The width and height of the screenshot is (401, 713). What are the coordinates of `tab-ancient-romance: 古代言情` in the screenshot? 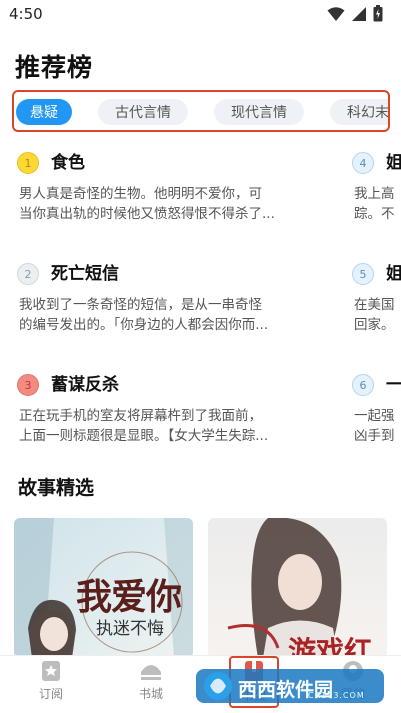 It's located at (143, 112).